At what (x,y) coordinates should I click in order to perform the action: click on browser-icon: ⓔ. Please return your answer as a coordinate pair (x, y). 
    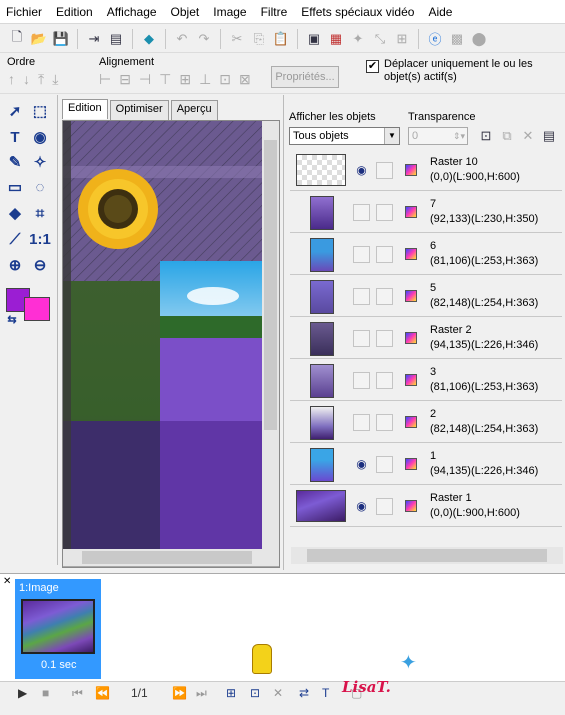
    Looking at the image, I should click on (435, 39).